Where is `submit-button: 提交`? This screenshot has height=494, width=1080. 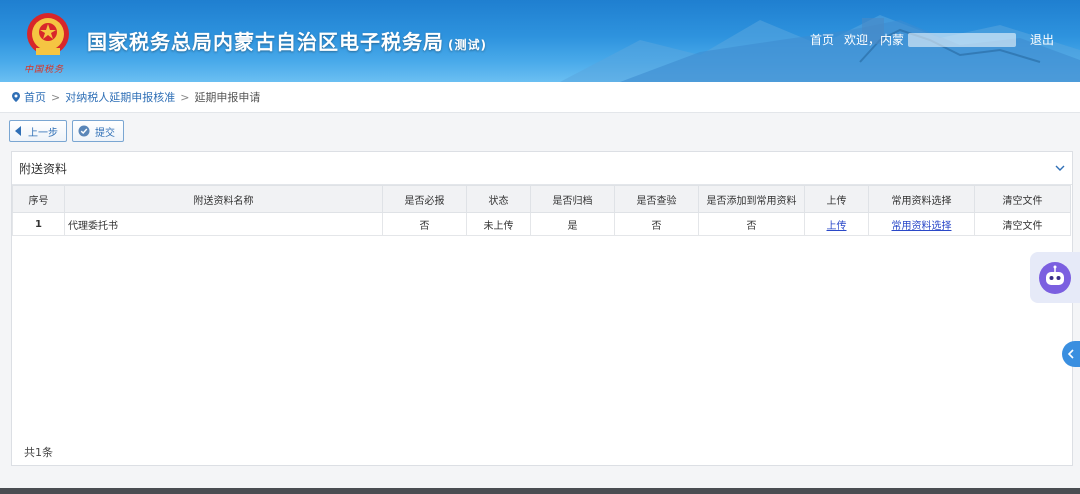
submit-button: 提交 is located at coordinates (98, 131).